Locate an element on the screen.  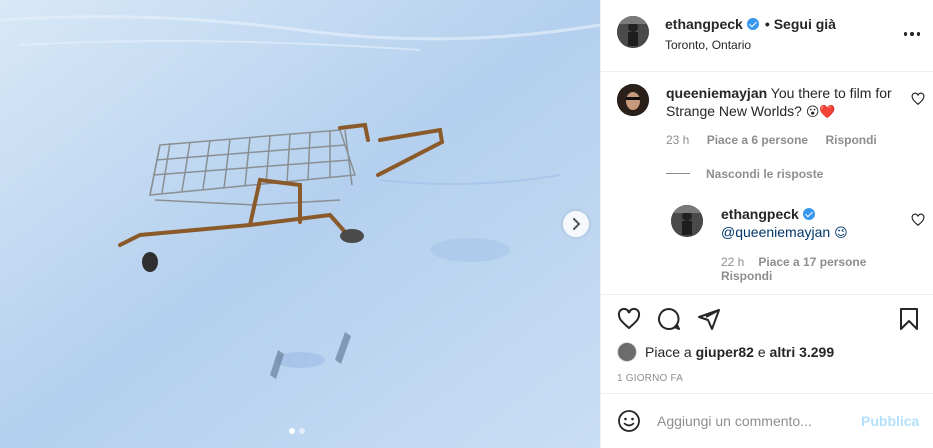
comment-icon is located at coordinates (669, 319).